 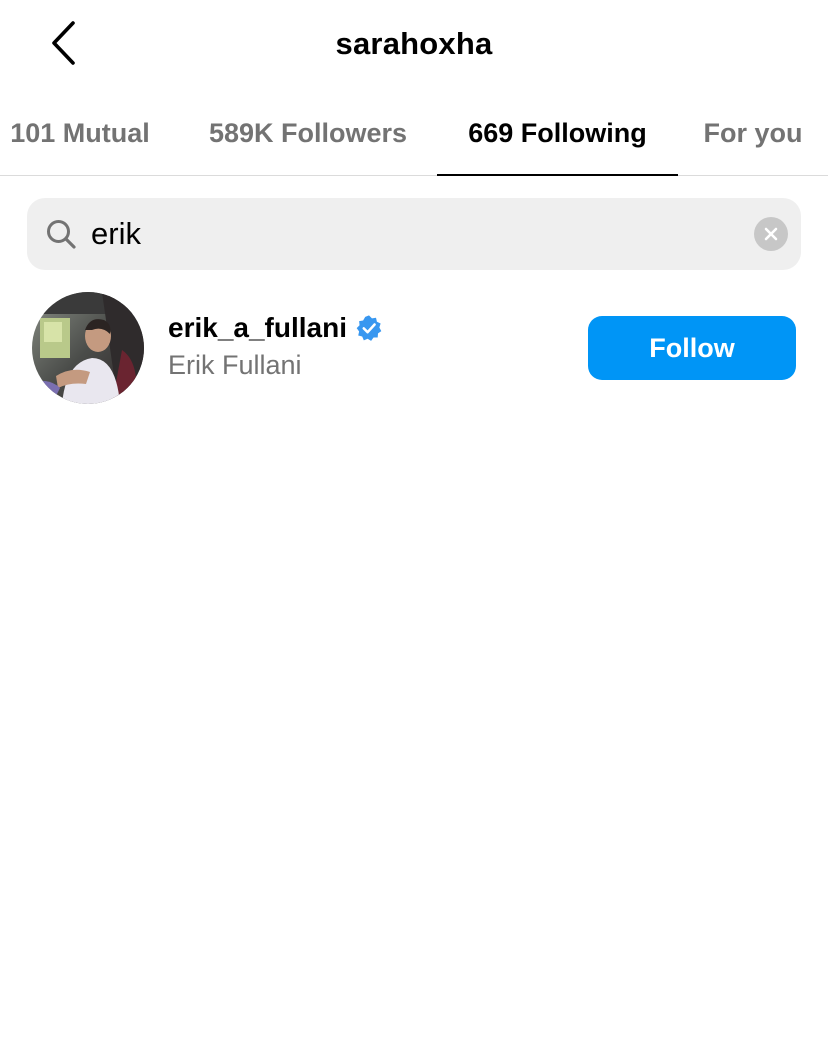 I want to click on username-link: erik_a_fullani, so click(x=275, y=328).